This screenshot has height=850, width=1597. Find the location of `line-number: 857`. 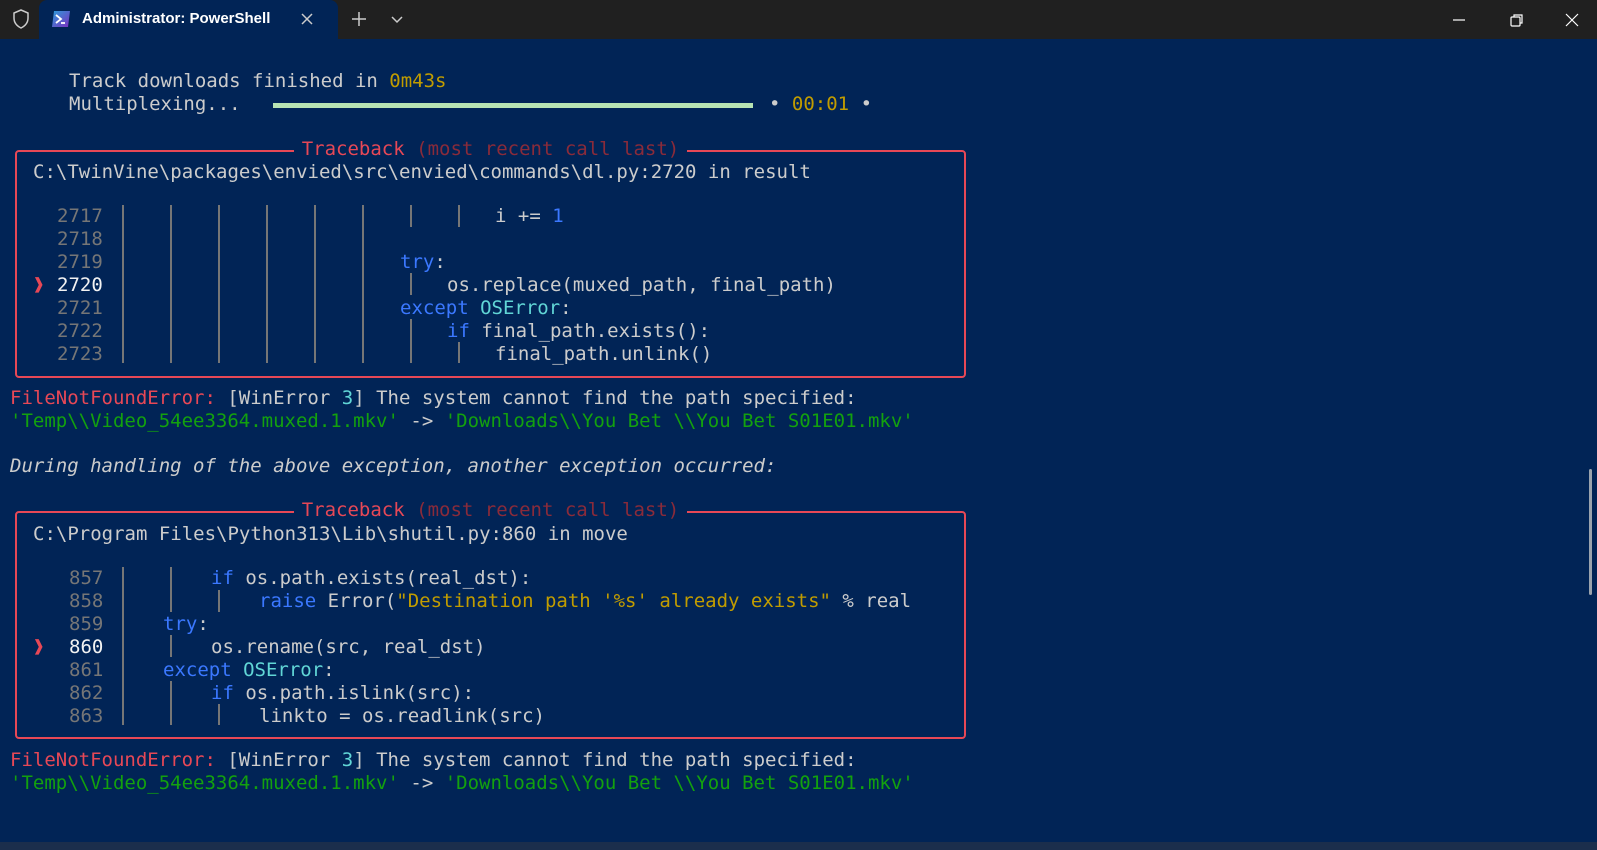

line-number: 857 is located at coordinates (86, 578).